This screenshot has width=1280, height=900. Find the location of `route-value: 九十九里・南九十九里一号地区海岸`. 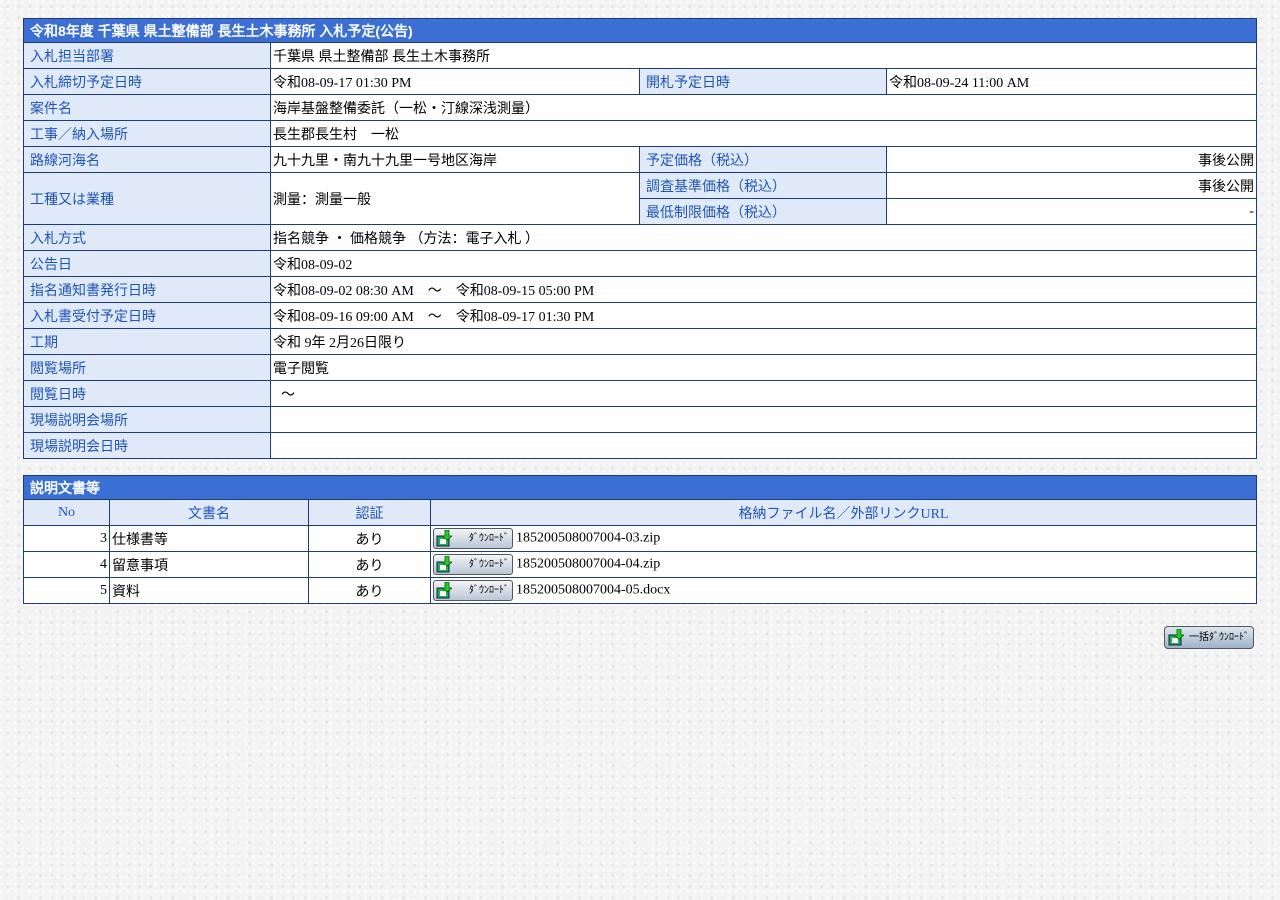

route-value: 九十九里・南九十九里一号地区海岸 is located at coordinates (455, 159).